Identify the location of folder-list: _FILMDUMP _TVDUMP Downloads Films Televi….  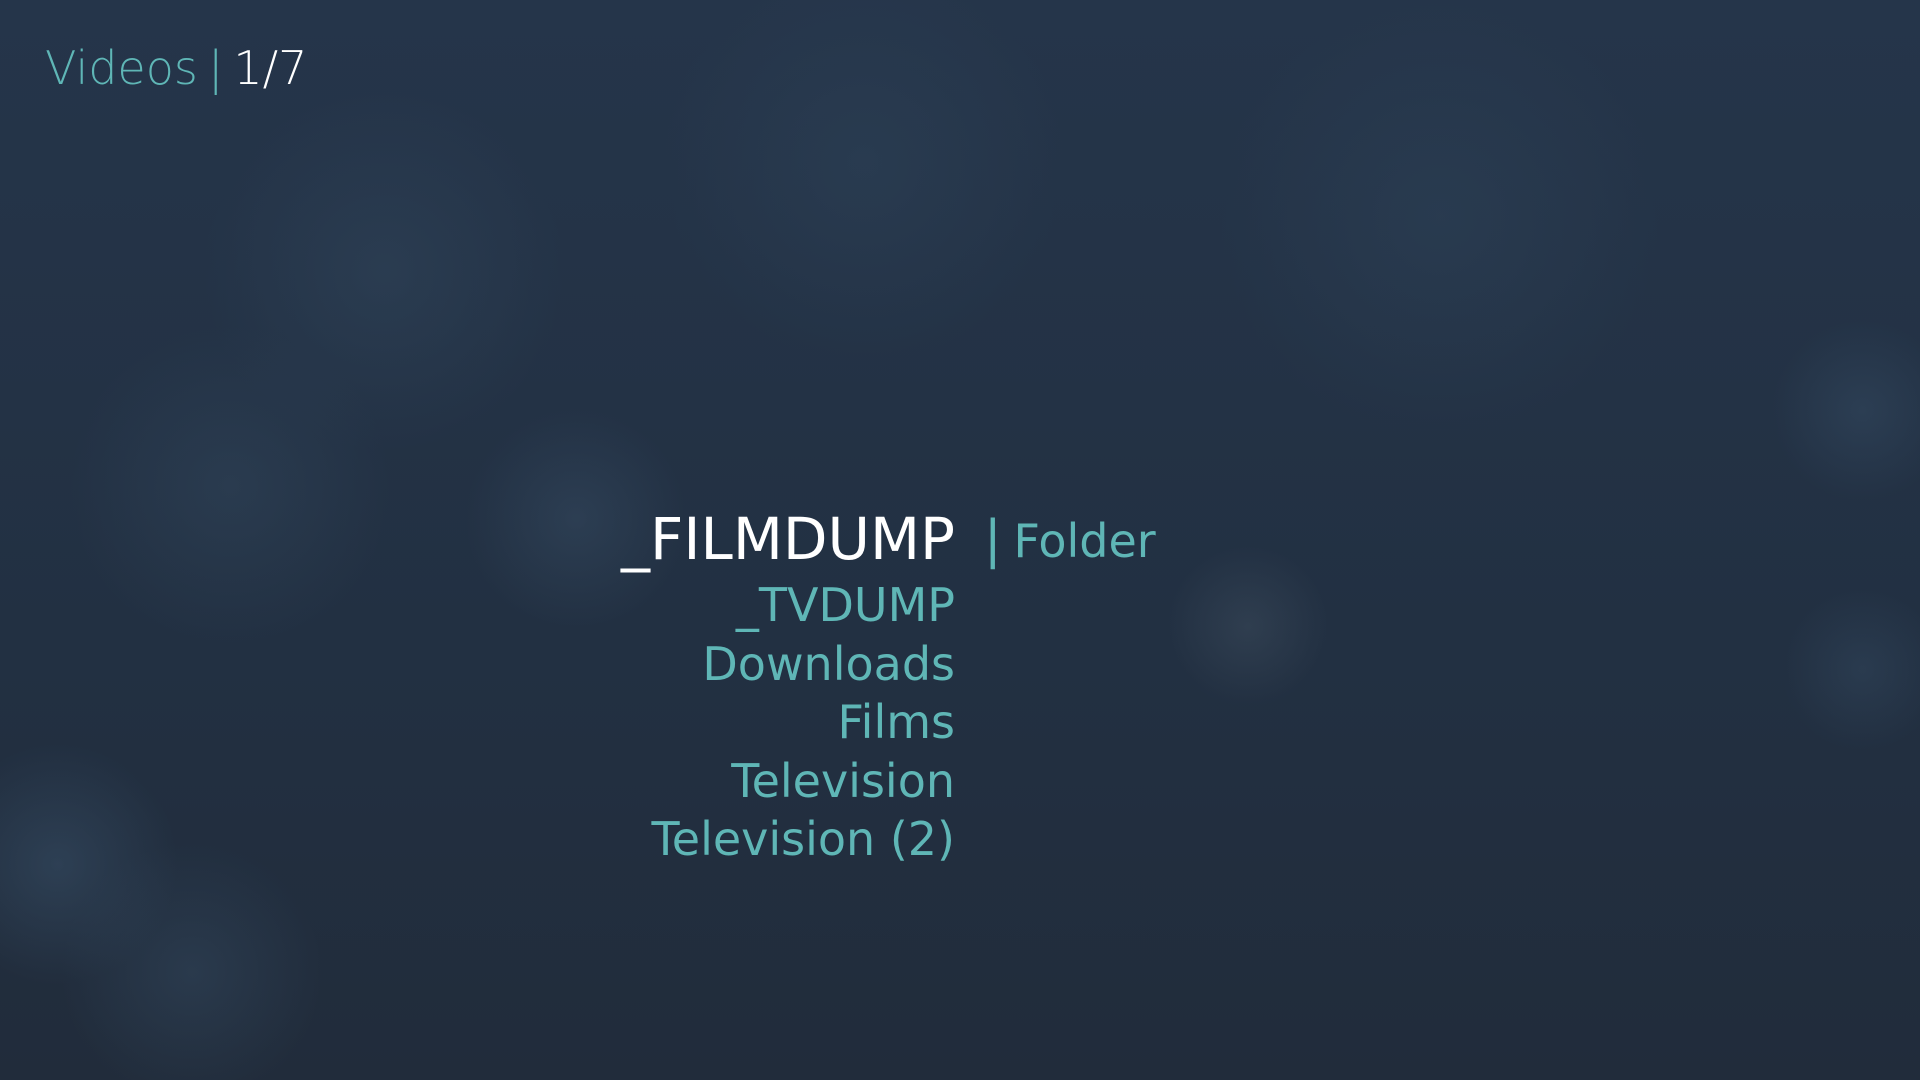
(788, 685).